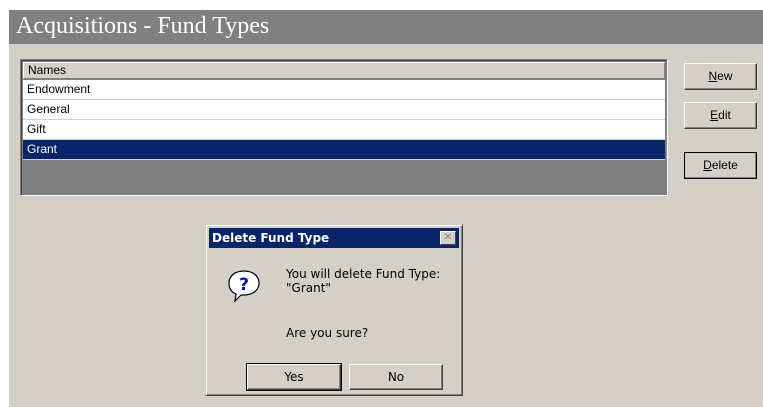 This screenshot has height=407, width=763. I want to click on dialog-confirm-text: Are you sure?, so click(327, 333).